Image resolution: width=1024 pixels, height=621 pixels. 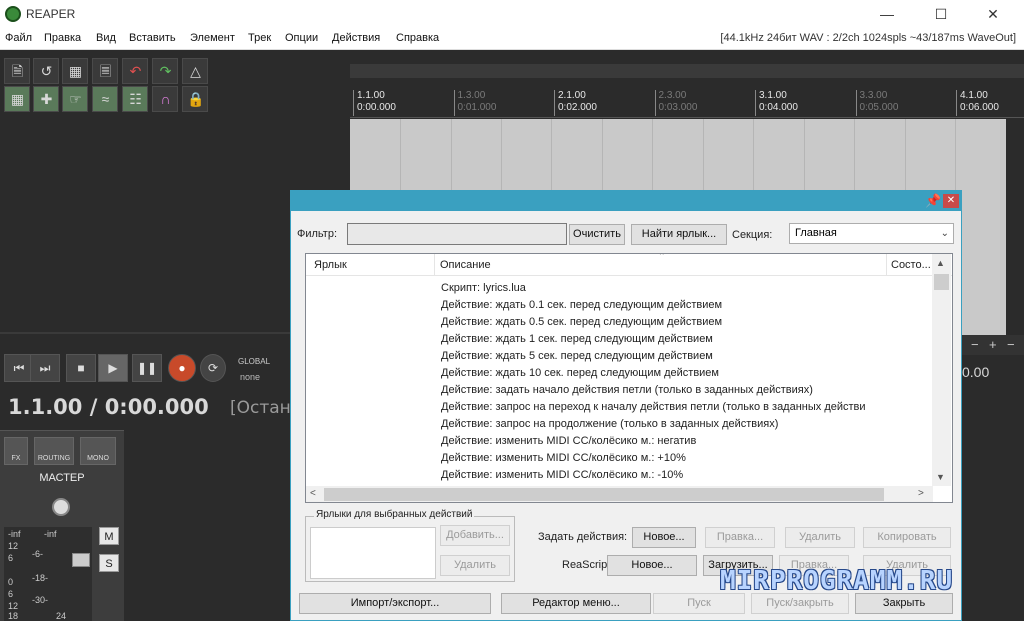 What do you see at coordinates (475, 565) in the screenshot?
I see `delete-shortcut-button: Удалить` at bounding box center [475, 565].